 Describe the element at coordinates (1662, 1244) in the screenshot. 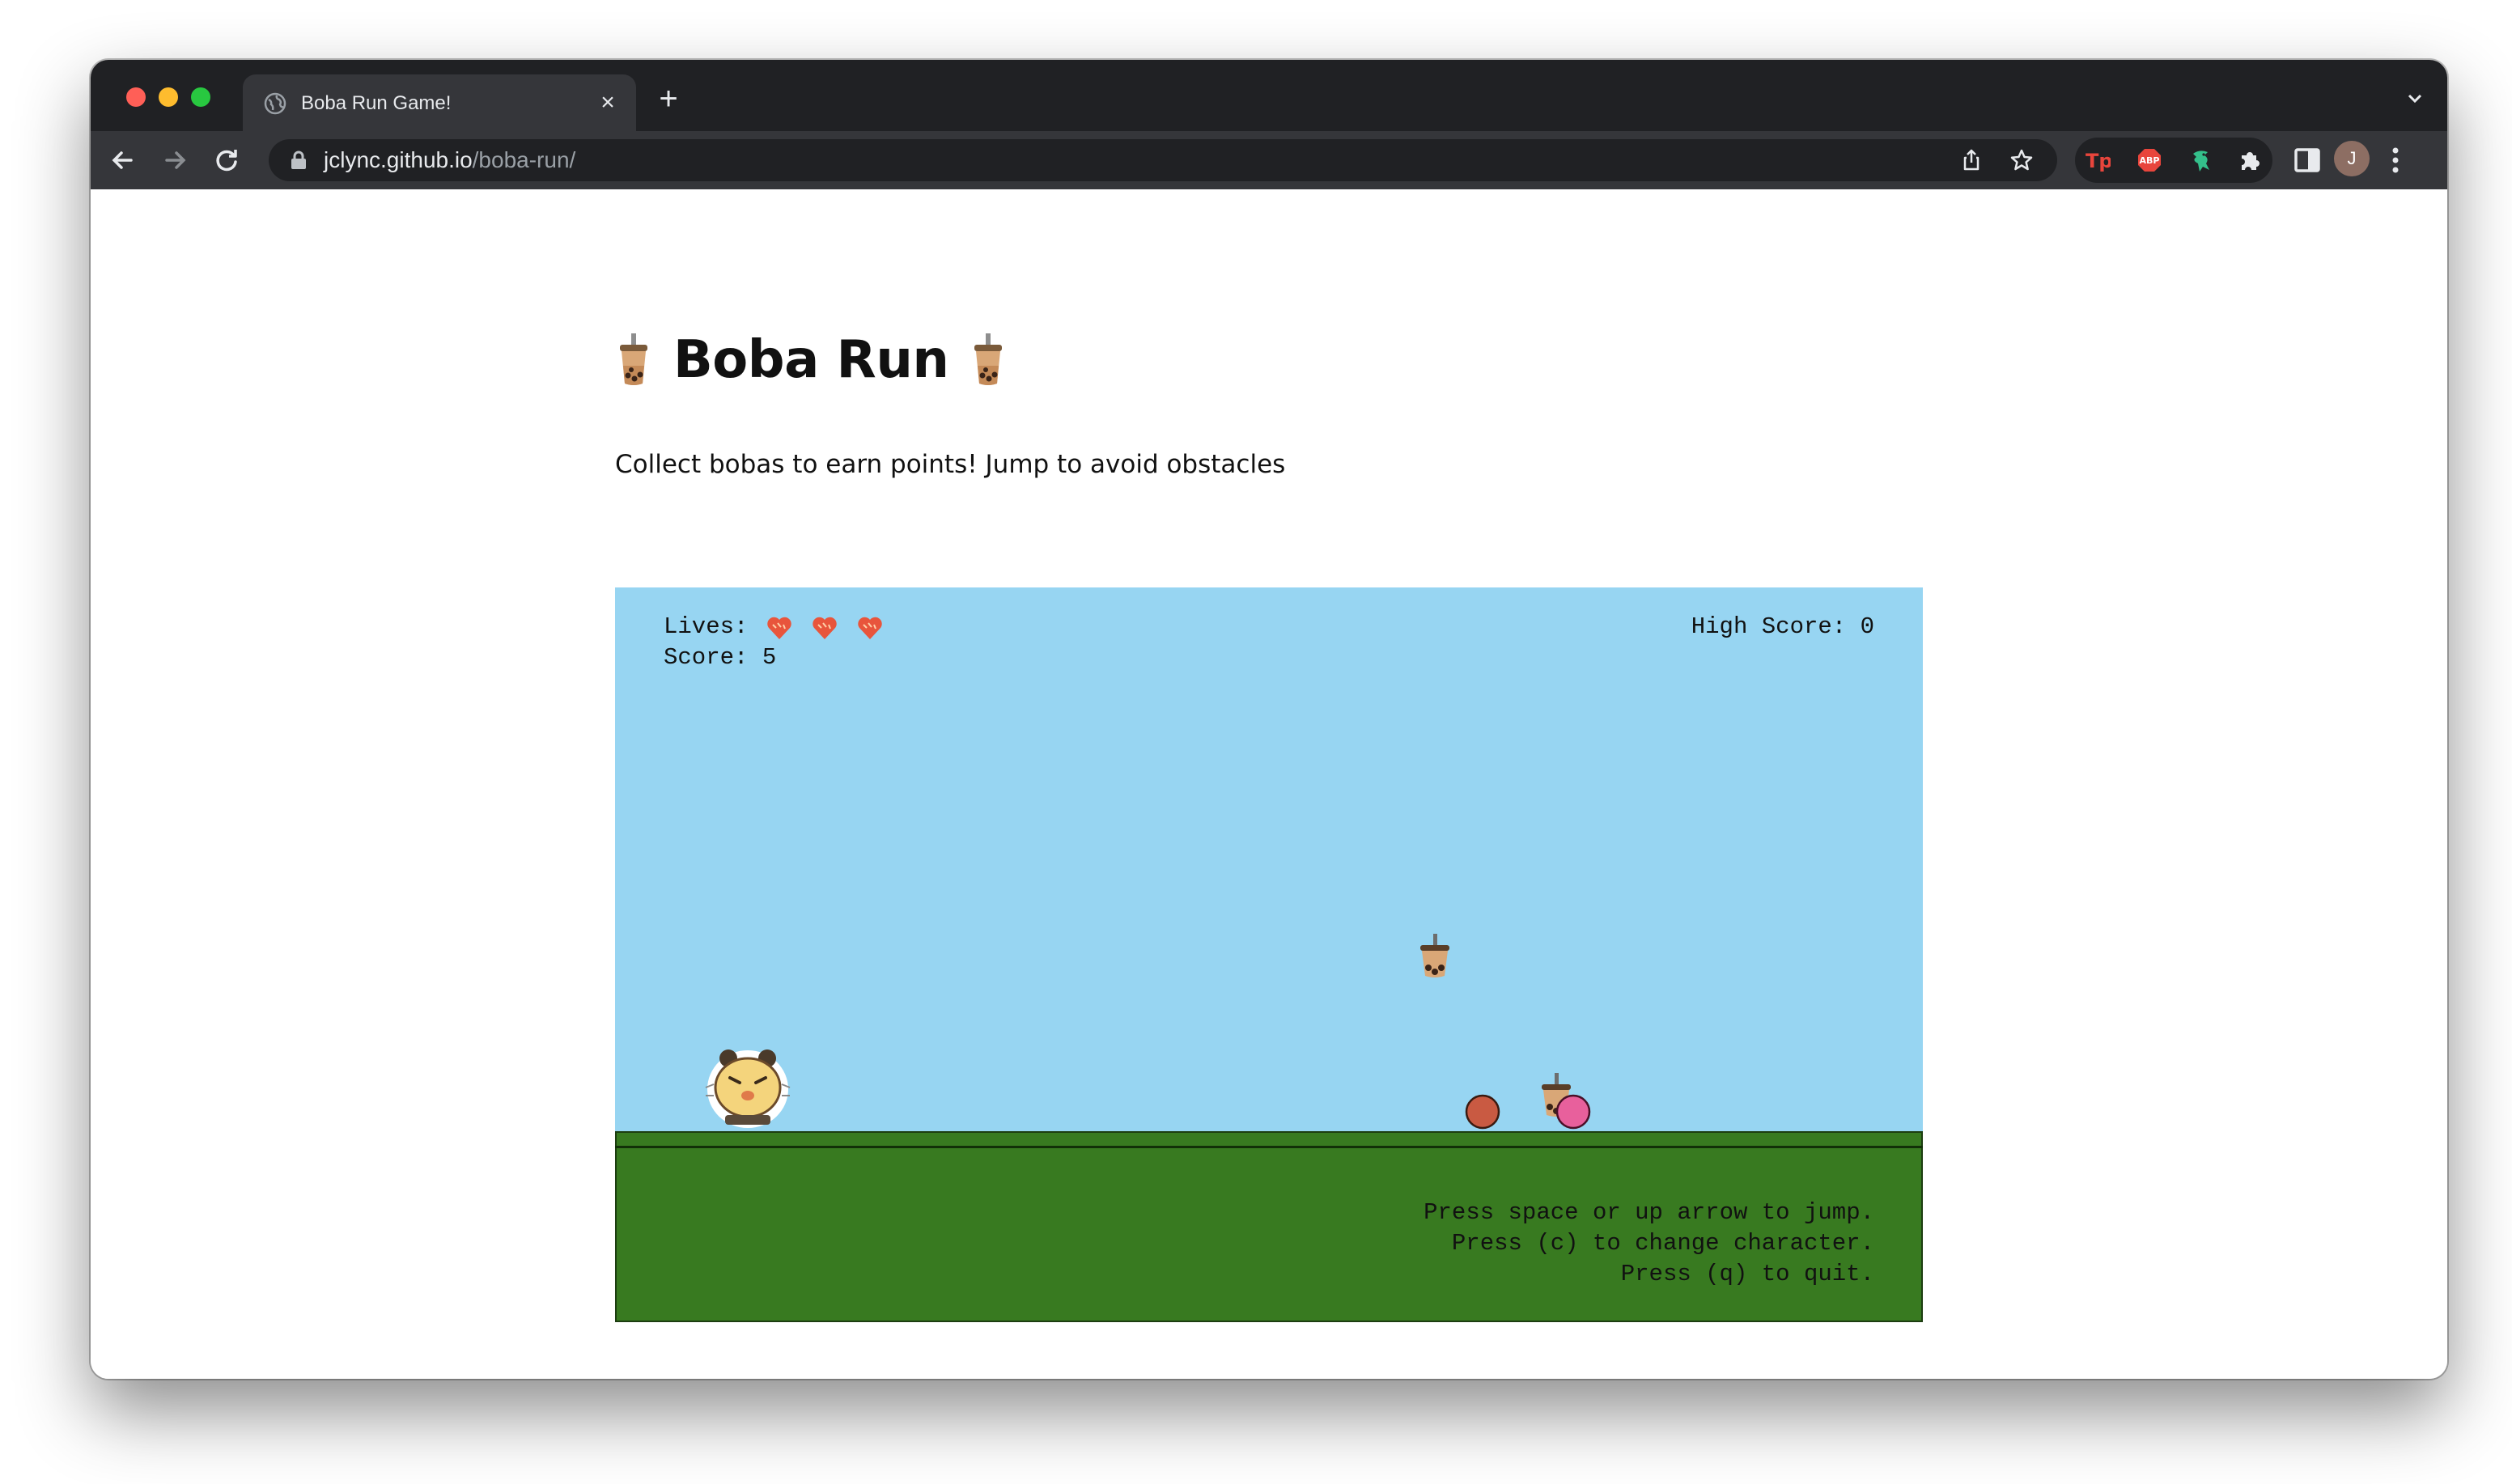

I see `instruction-line: Press (c) to change character.` at that location.